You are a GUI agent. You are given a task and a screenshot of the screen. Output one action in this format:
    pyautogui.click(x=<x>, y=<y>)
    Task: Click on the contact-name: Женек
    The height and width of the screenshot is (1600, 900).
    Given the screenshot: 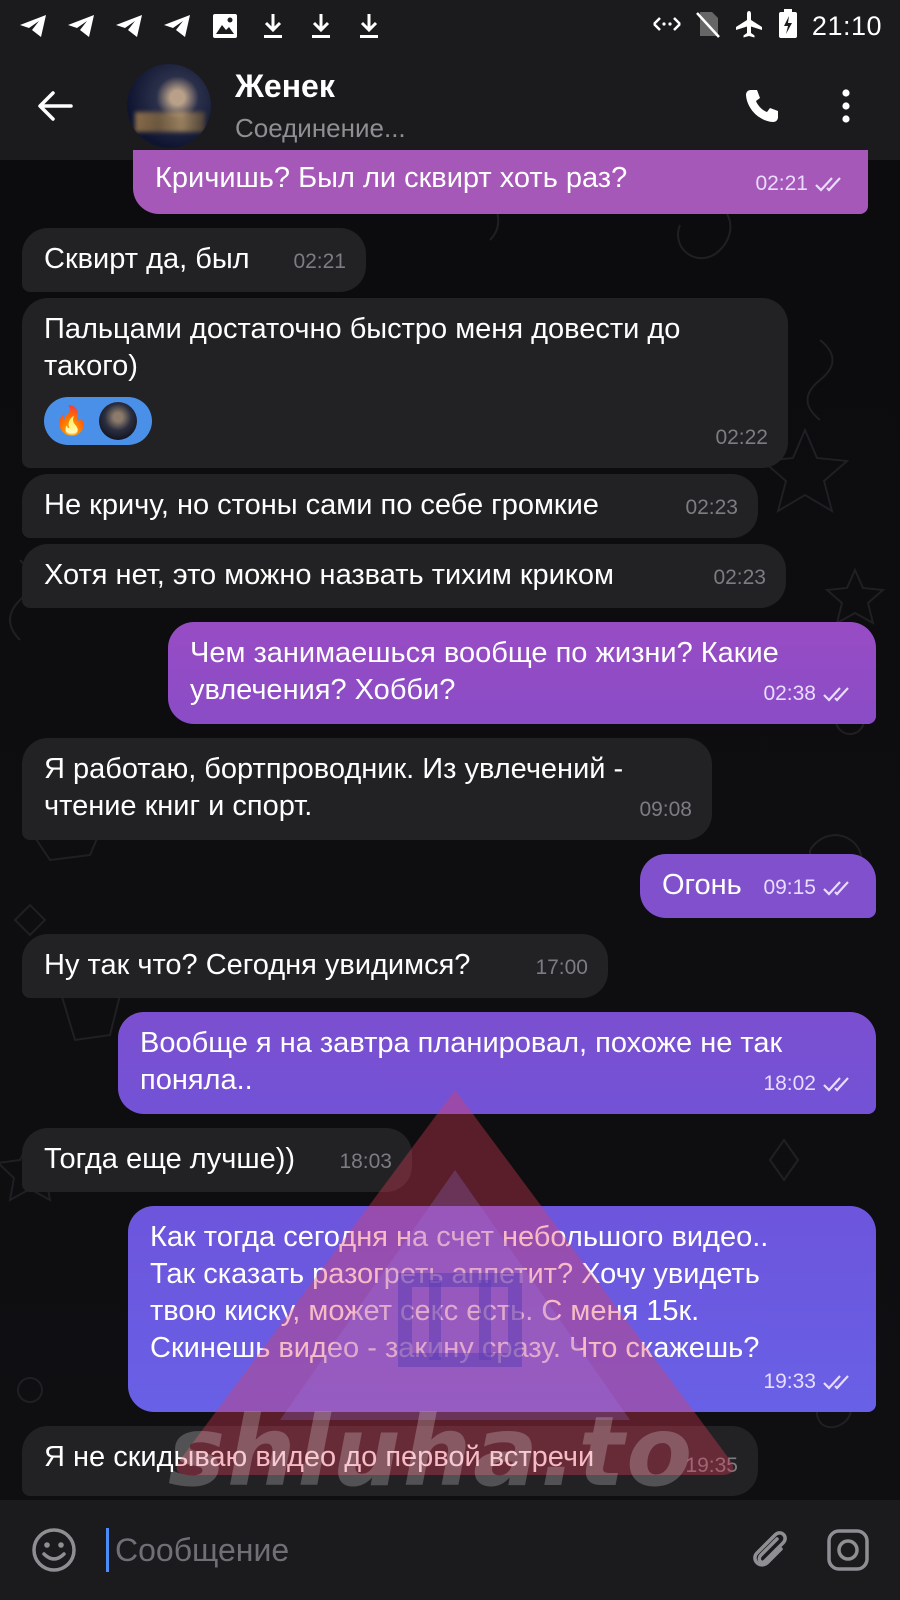 What is the action you would take?
    pyautogui.click(x=285, y=86)
    